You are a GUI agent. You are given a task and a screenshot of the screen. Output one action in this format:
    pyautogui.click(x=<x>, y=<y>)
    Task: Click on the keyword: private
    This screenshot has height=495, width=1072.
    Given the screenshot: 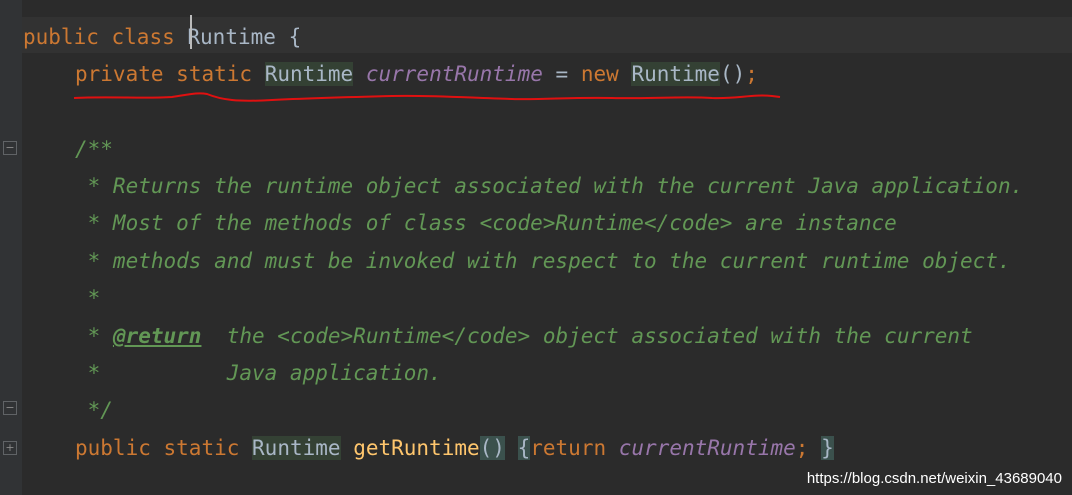 What is the action you would take?
    pyautogui.click(x=119, y=74)
    